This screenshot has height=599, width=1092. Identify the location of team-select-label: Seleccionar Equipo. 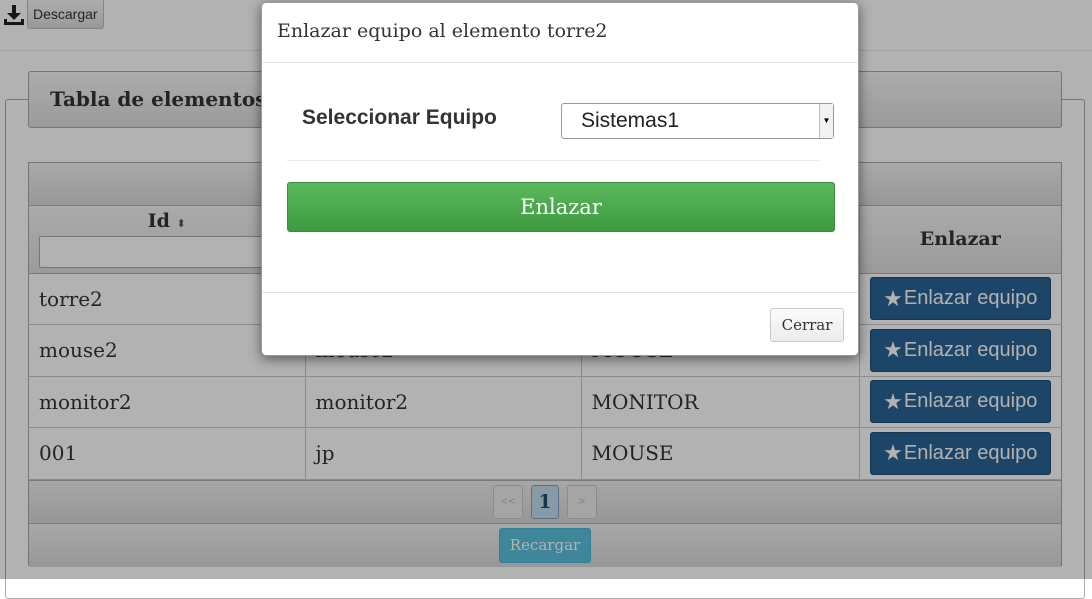
(399, 117).